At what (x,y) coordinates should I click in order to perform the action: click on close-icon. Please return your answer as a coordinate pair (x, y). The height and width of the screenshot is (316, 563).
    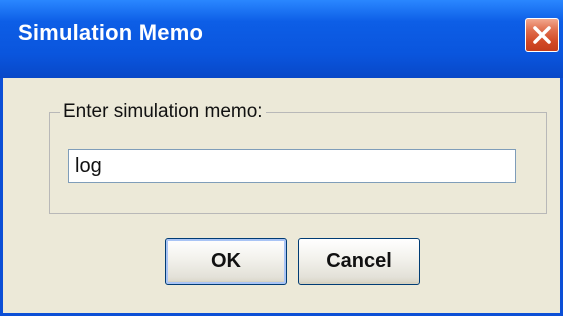
    Looking at the image, I should click on (542, 35).